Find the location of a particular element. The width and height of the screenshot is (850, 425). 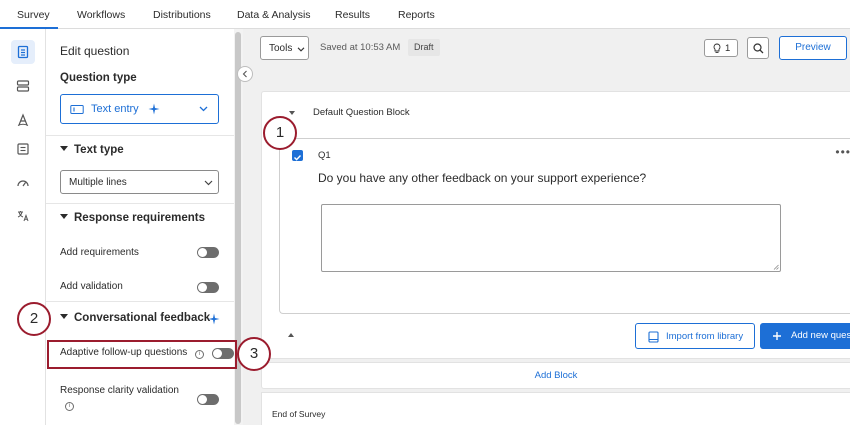

tab-reports: Reports is located at coordinates (416, 15).